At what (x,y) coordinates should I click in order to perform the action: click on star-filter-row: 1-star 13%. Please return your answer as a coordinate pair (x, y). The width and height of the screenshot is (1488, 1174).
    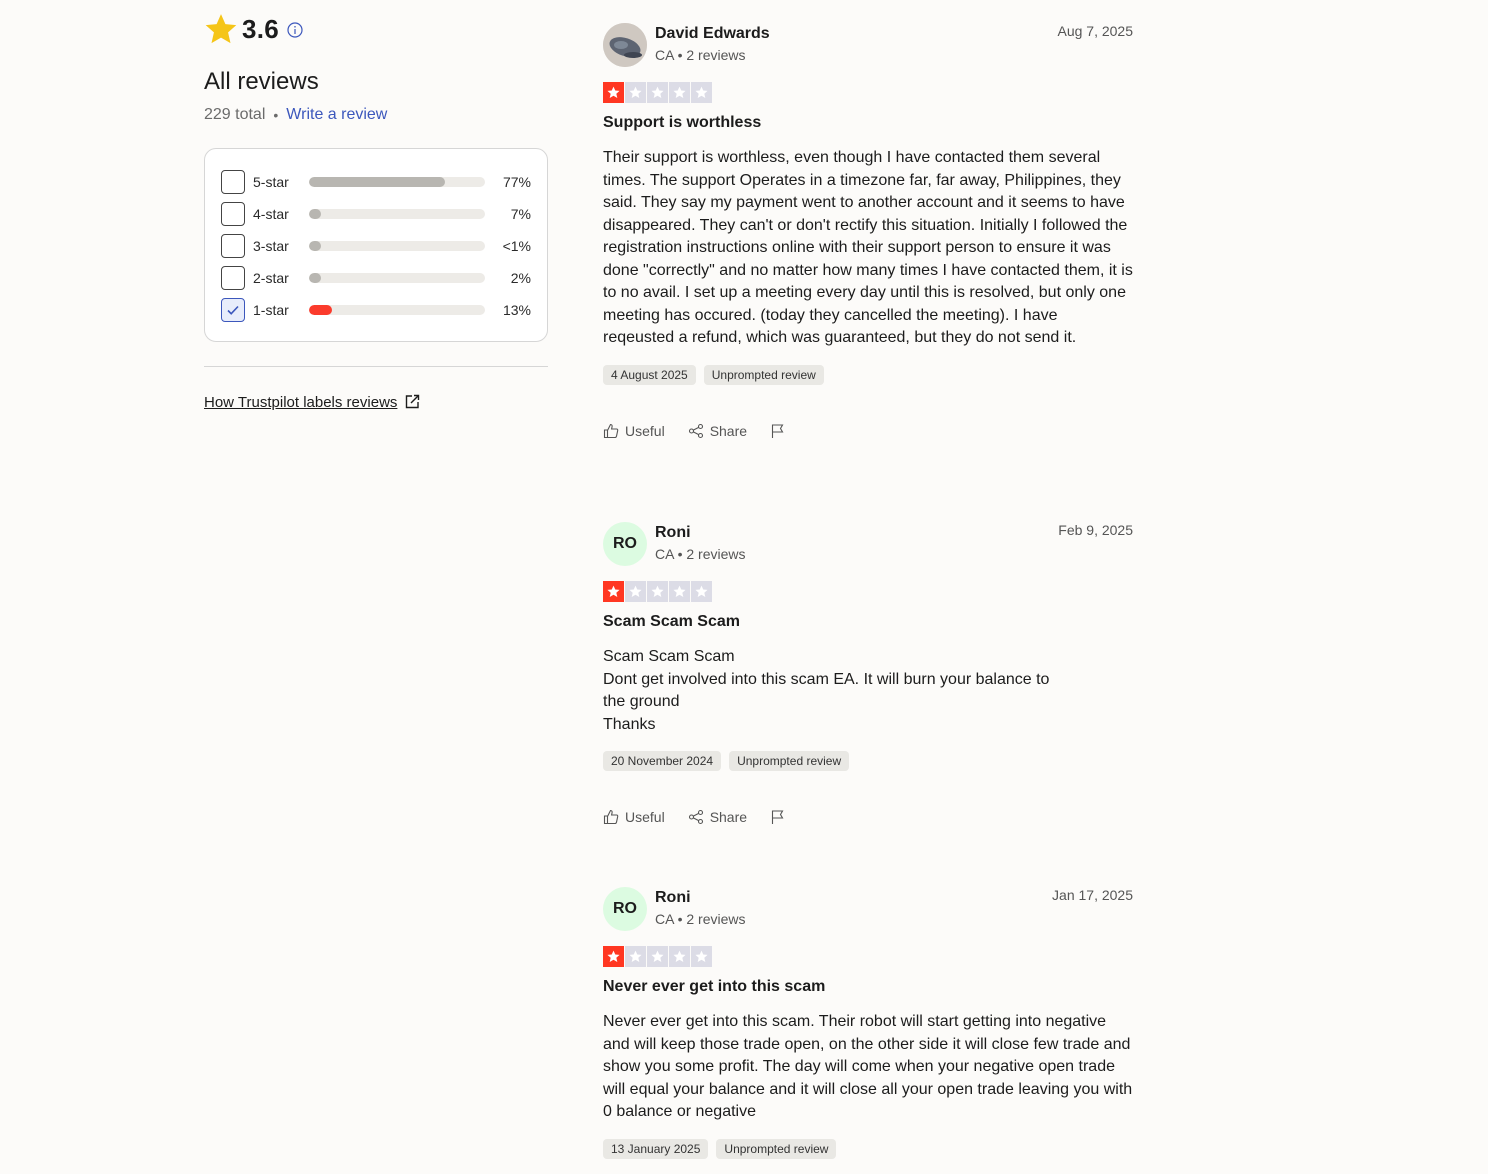
    Looking at the image, I should click on (376, 310).